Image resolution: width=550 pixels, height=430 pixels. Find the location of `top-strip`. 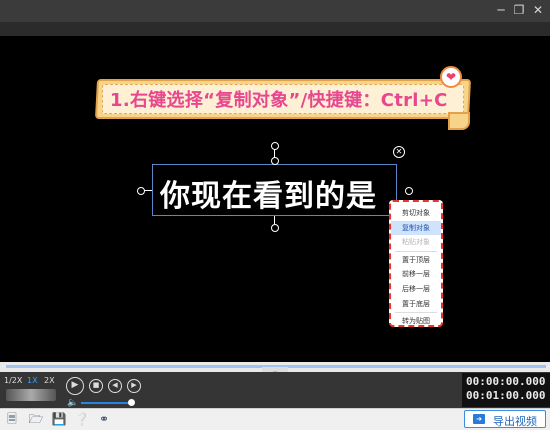

top-strip is located at coordinates (275, 29).